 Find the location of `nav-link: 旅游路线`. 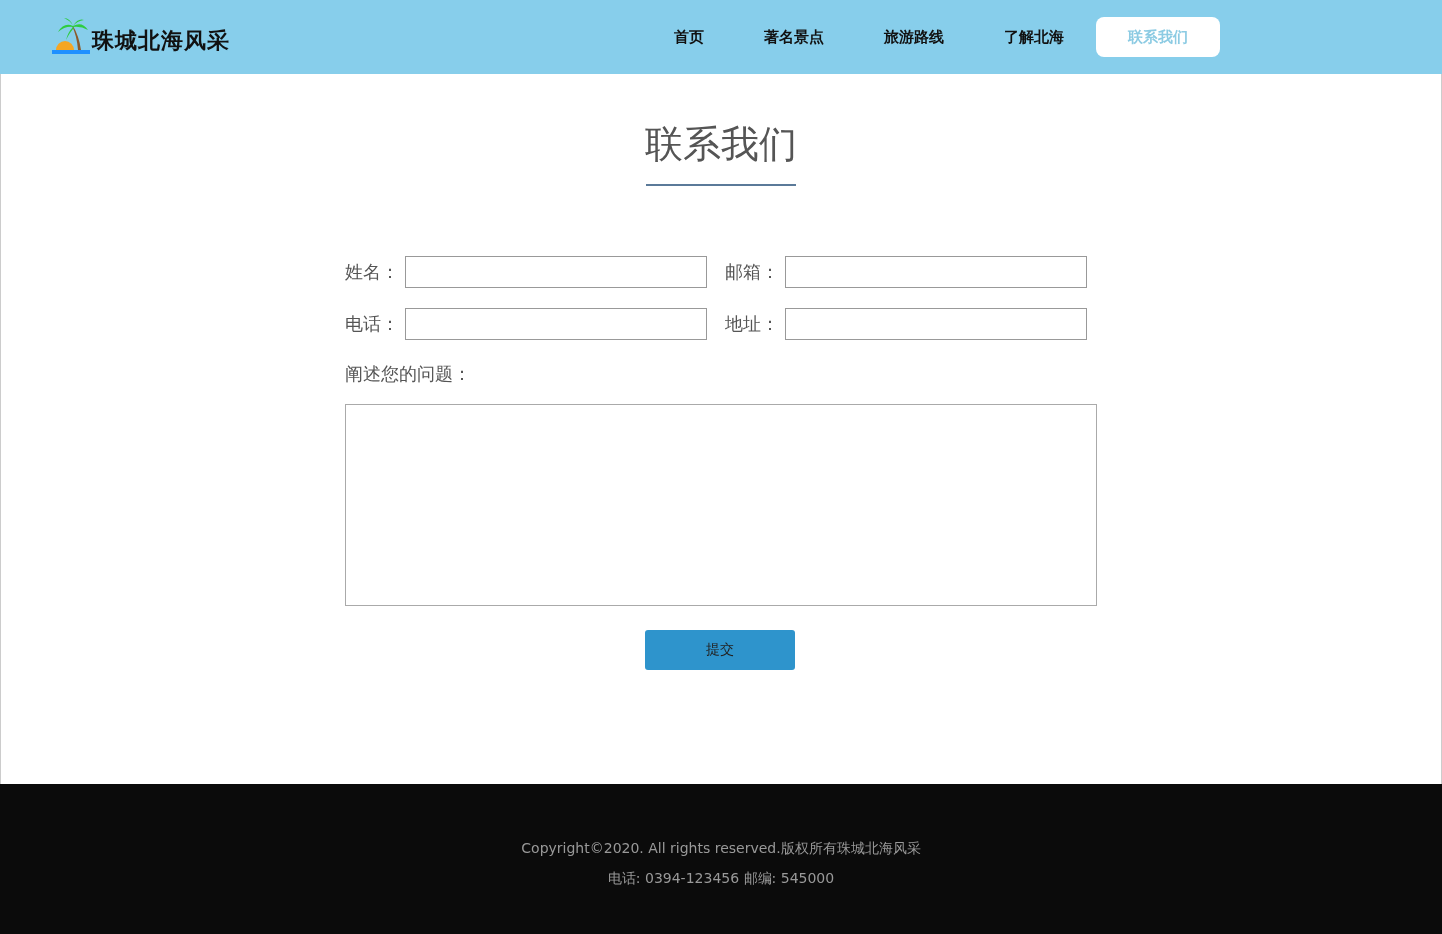

nav-link: 旅游路线 is located at coordinates (914, 37).